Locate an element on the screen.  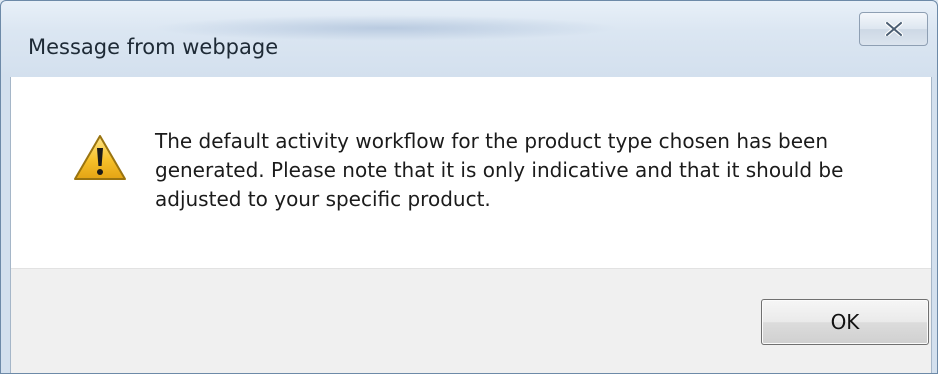
close-button is located at coordinates (893, 29).